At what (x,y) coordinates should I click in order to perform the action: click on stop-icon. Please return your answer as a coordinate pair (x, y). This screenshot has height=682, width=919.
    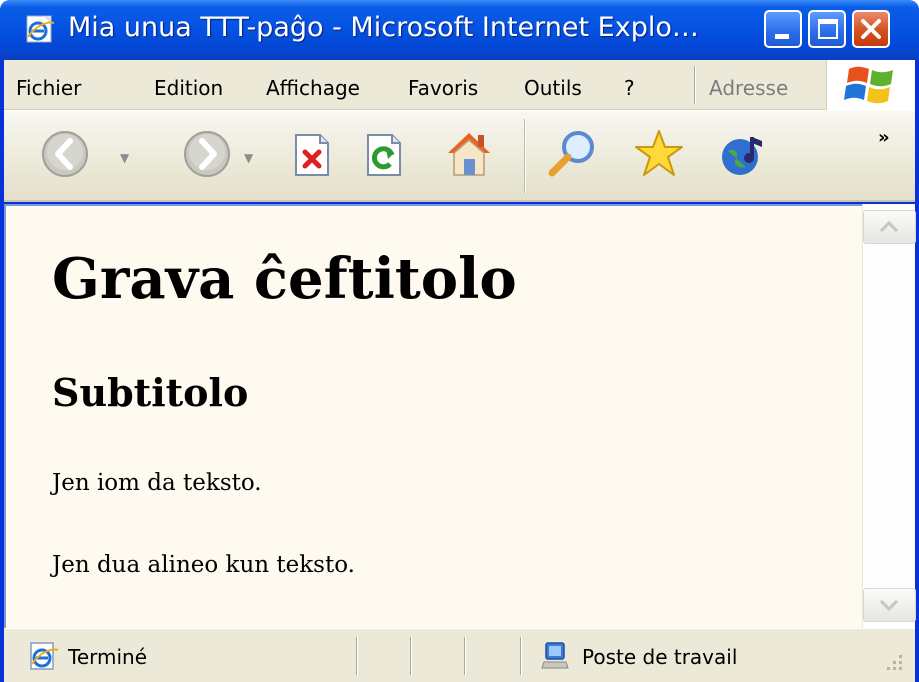
    Looking at the image, I should click on (312, 155).